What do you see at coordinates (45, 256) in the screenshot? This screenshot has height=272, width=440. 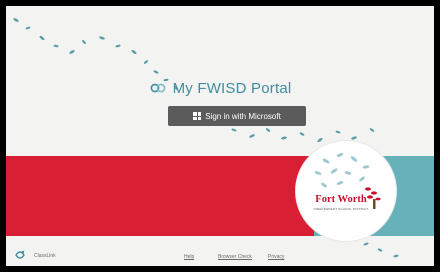 I see `footer-company-name: ClassLink` at bounding box center [45, 256].